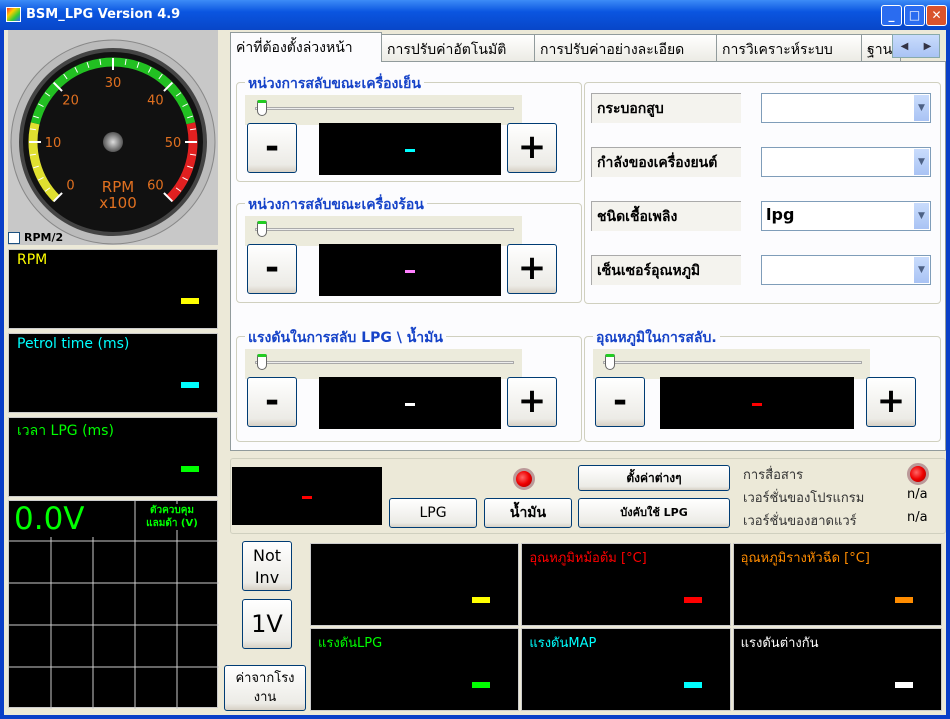 The height and width of the screenshot is (719, 950). What do you see at coordinates (626, 669) in the screenshot?
I see `sensor-cell-4: แรงดันMAP` at bounding box center [626, 669].